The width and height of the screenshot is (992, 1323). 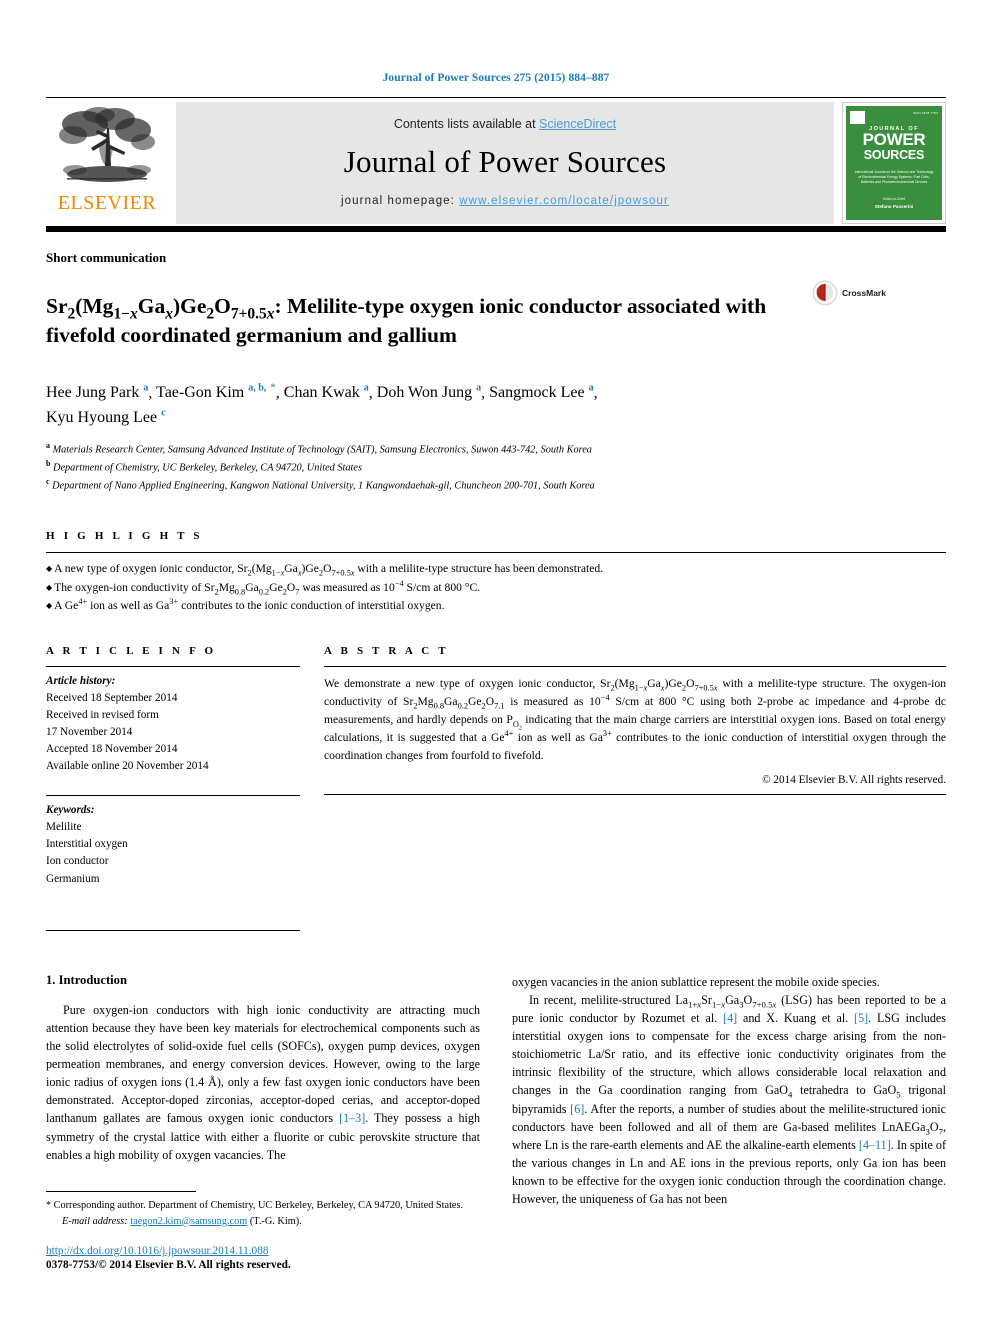 I want to click on author-item: Doh Won Jung a, so click(x=429, y=392).